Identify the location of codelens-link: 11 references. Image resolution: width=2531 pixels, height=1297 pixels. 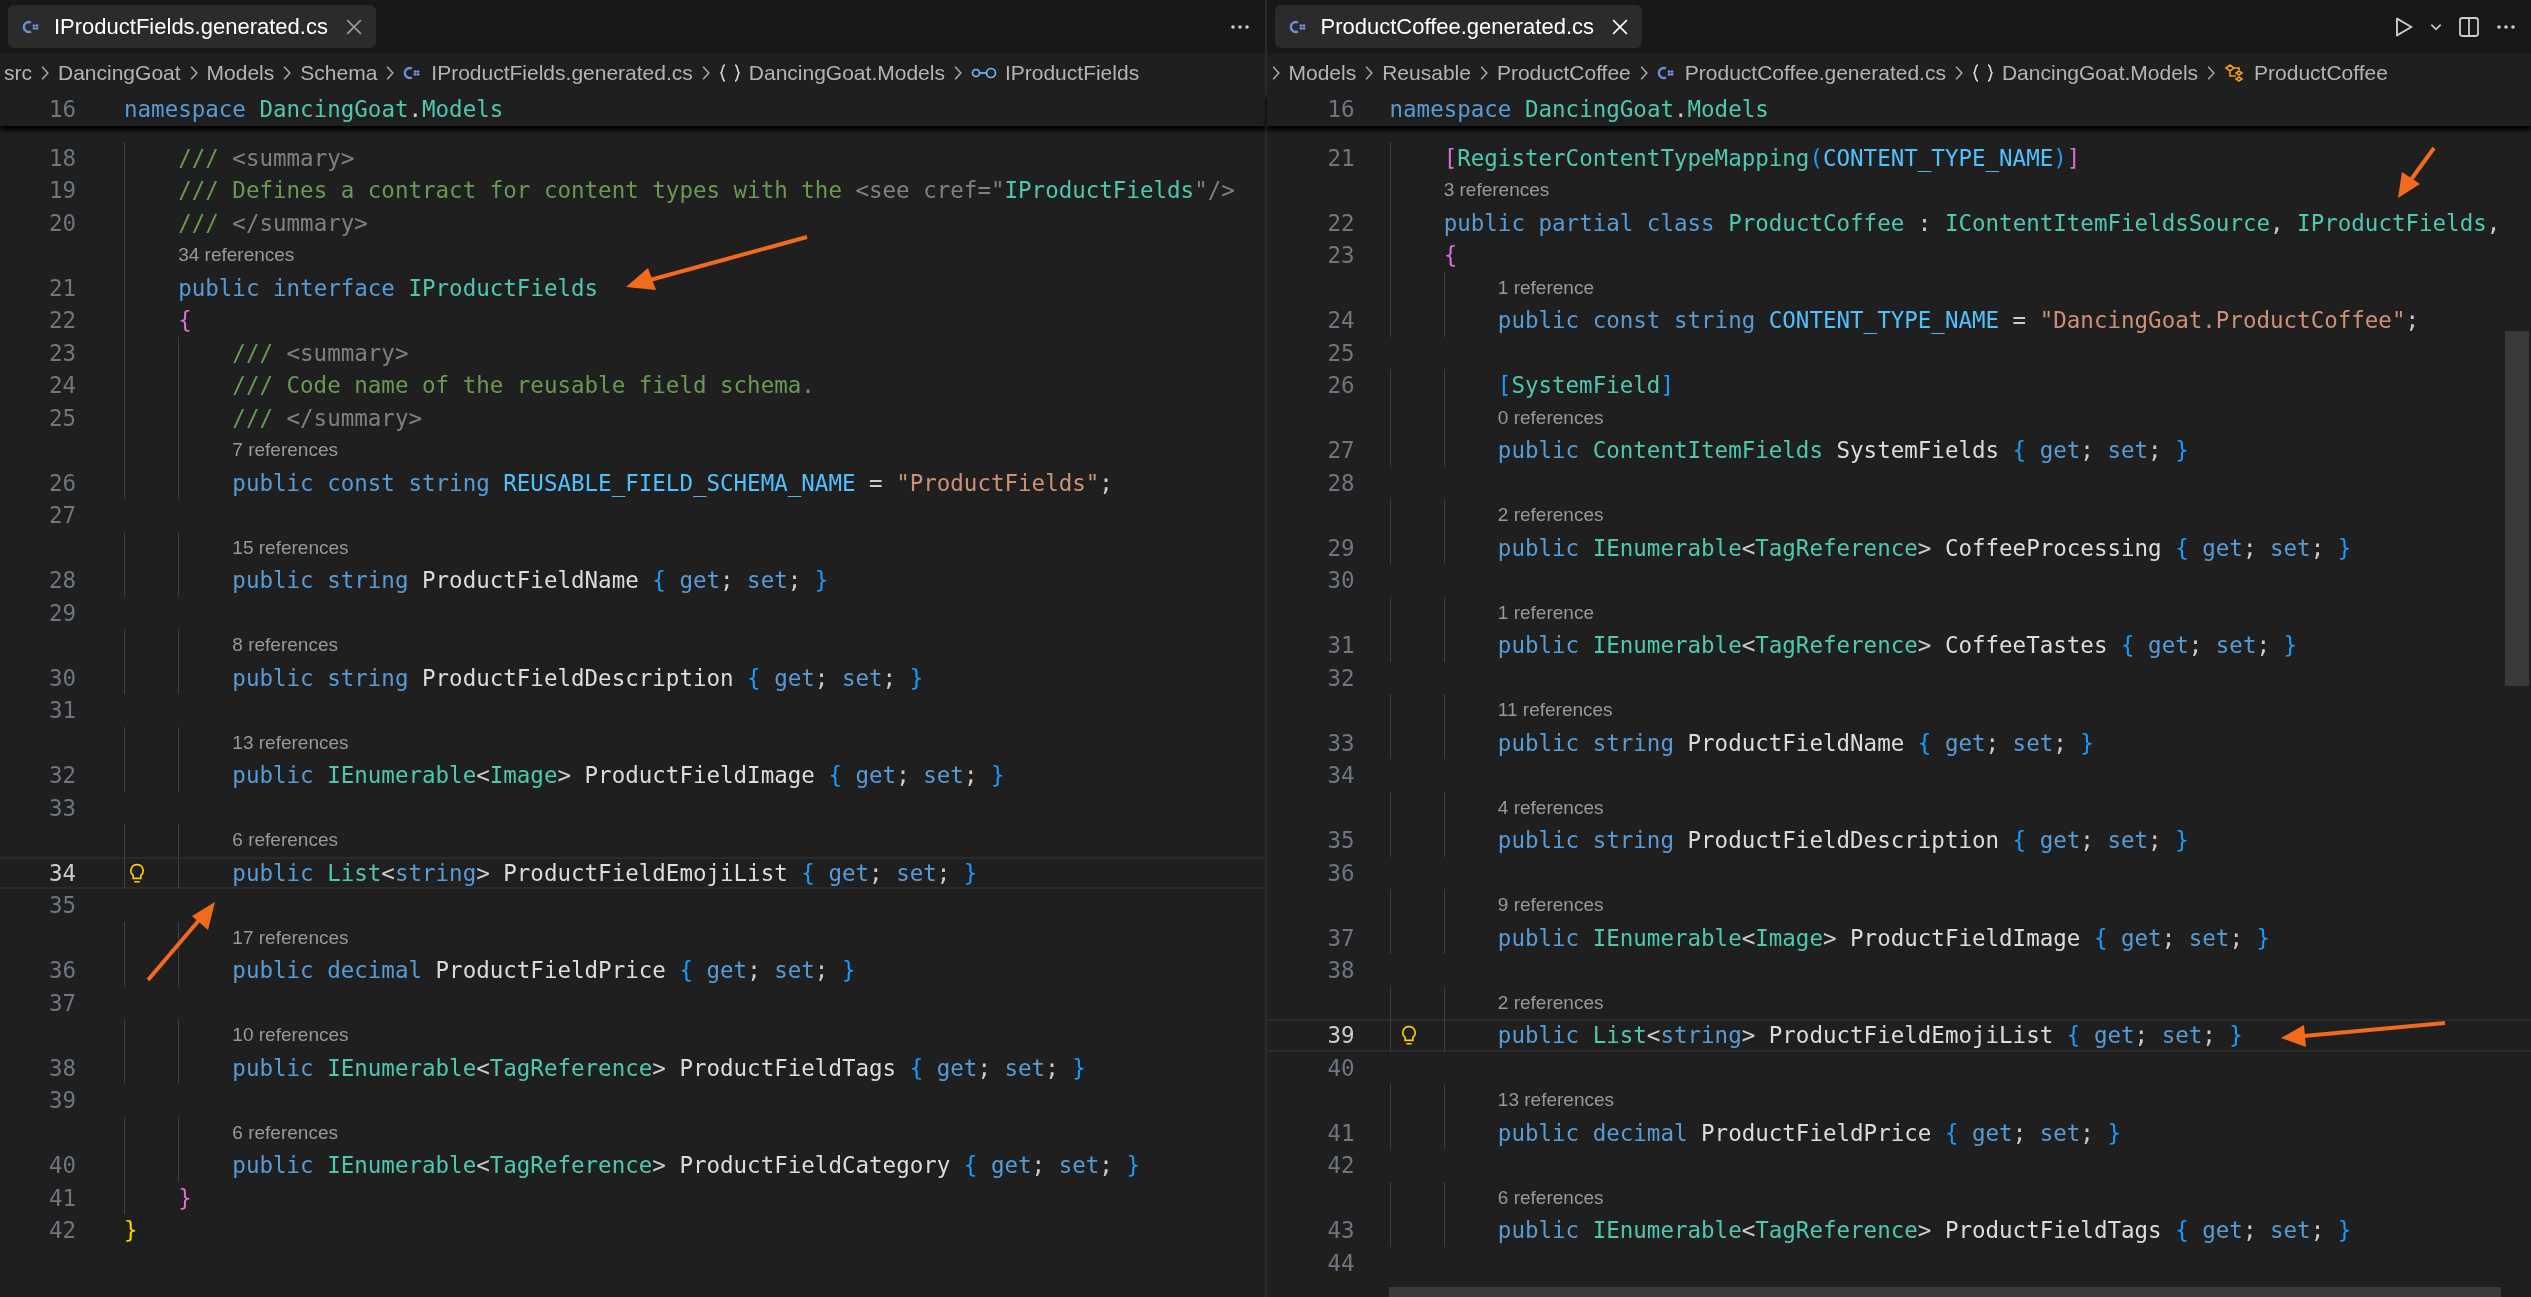
(1555, 710).